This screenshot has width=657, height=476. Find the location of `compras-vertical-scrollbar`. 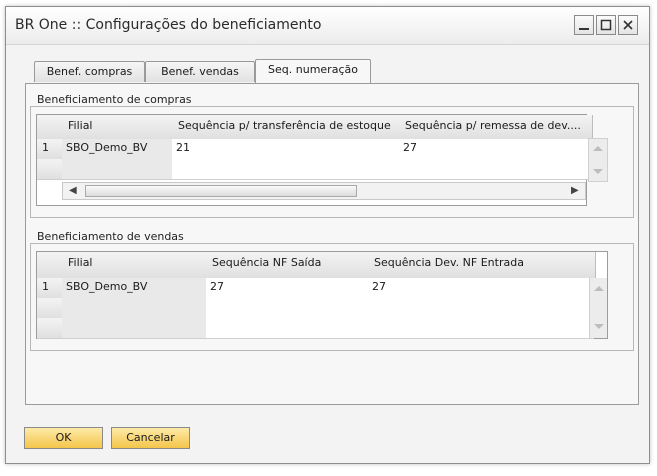

compras-vertical-scrollbar is located at coordinates (598, 160).